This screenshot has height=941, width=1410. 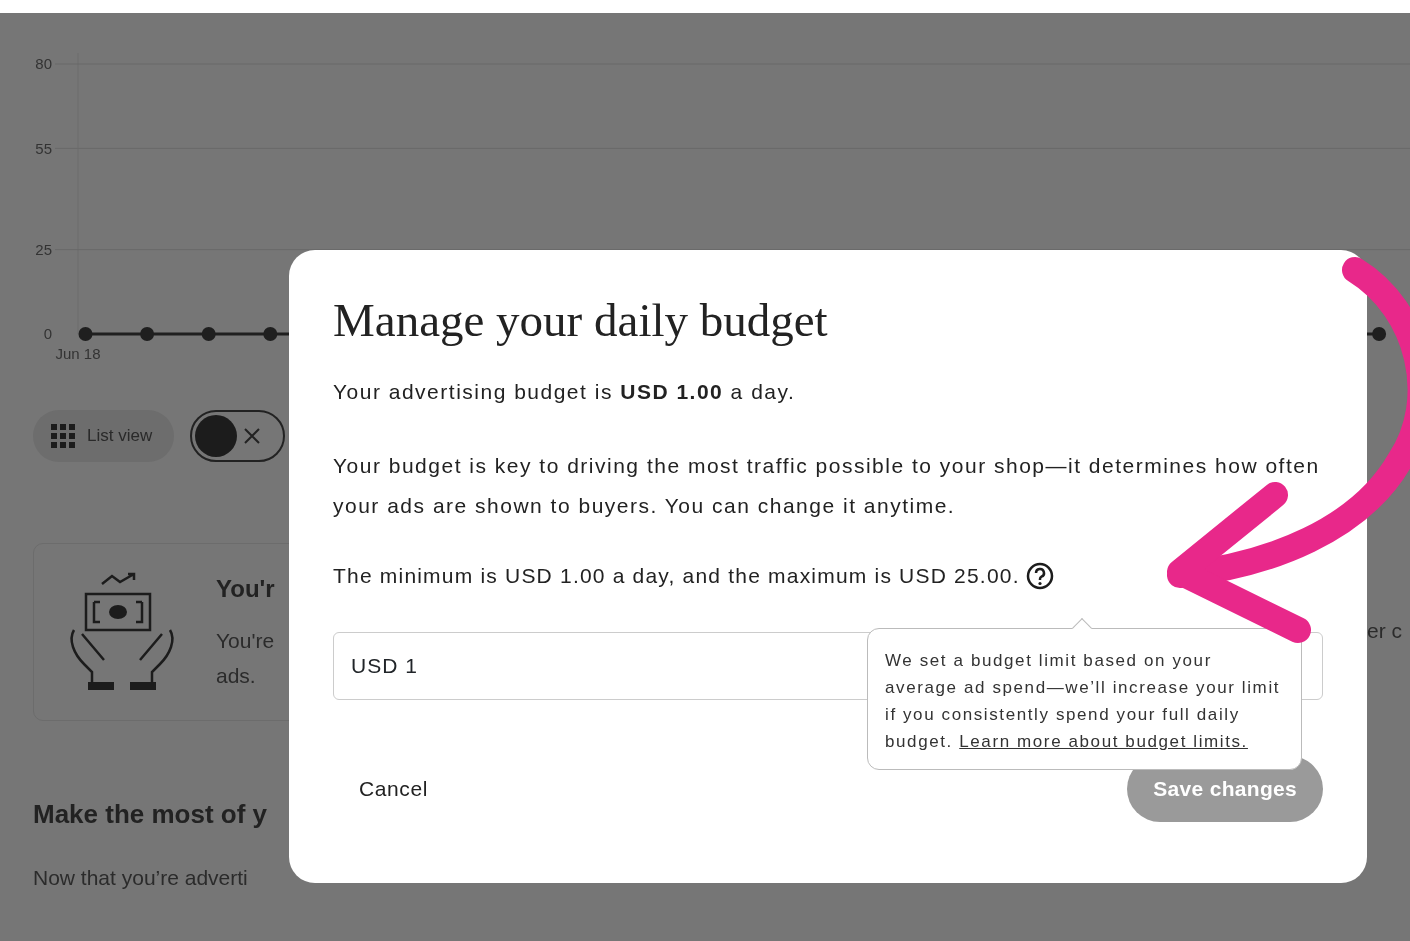 I want to click on card-text: You're, so click(x=245, y=641).